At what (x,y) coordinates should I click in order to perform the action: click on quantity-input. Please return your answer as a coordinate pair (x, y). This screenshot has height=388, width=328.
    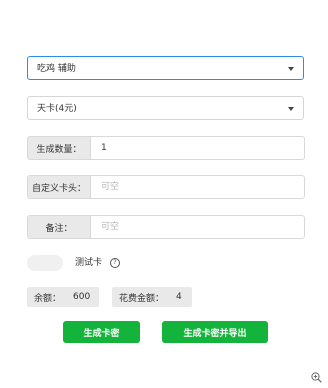
    Looking at the image, I should click on (197, 148).